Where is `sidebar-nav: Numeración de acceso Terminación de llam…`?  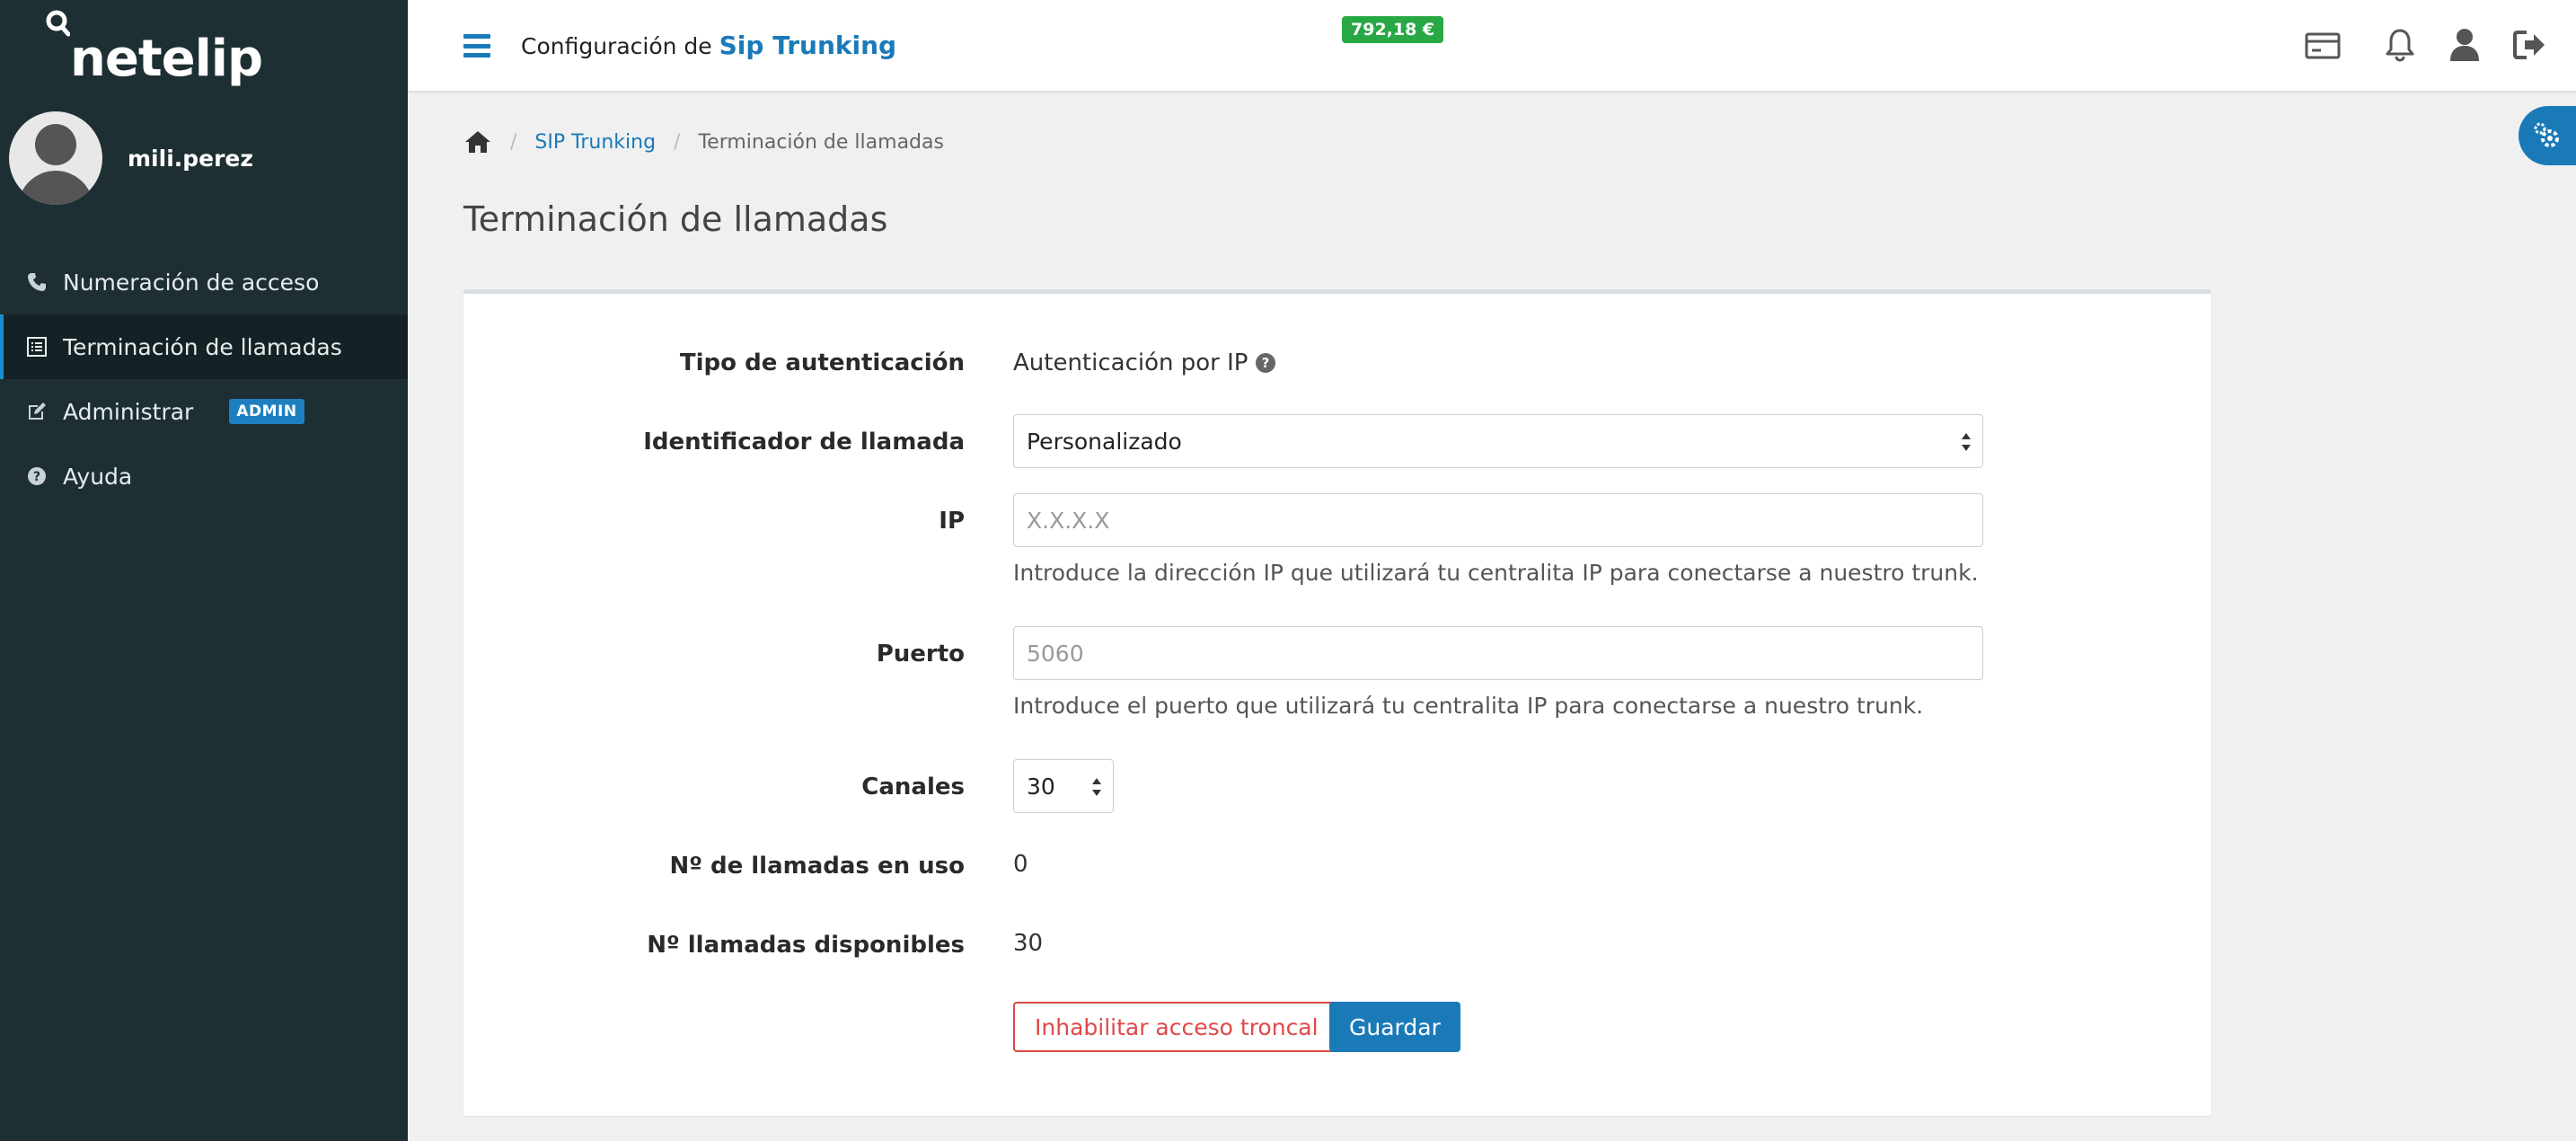
sidebar-nav: Numeración de acceso Terminación de llam… is located at coordinates (204, 379).